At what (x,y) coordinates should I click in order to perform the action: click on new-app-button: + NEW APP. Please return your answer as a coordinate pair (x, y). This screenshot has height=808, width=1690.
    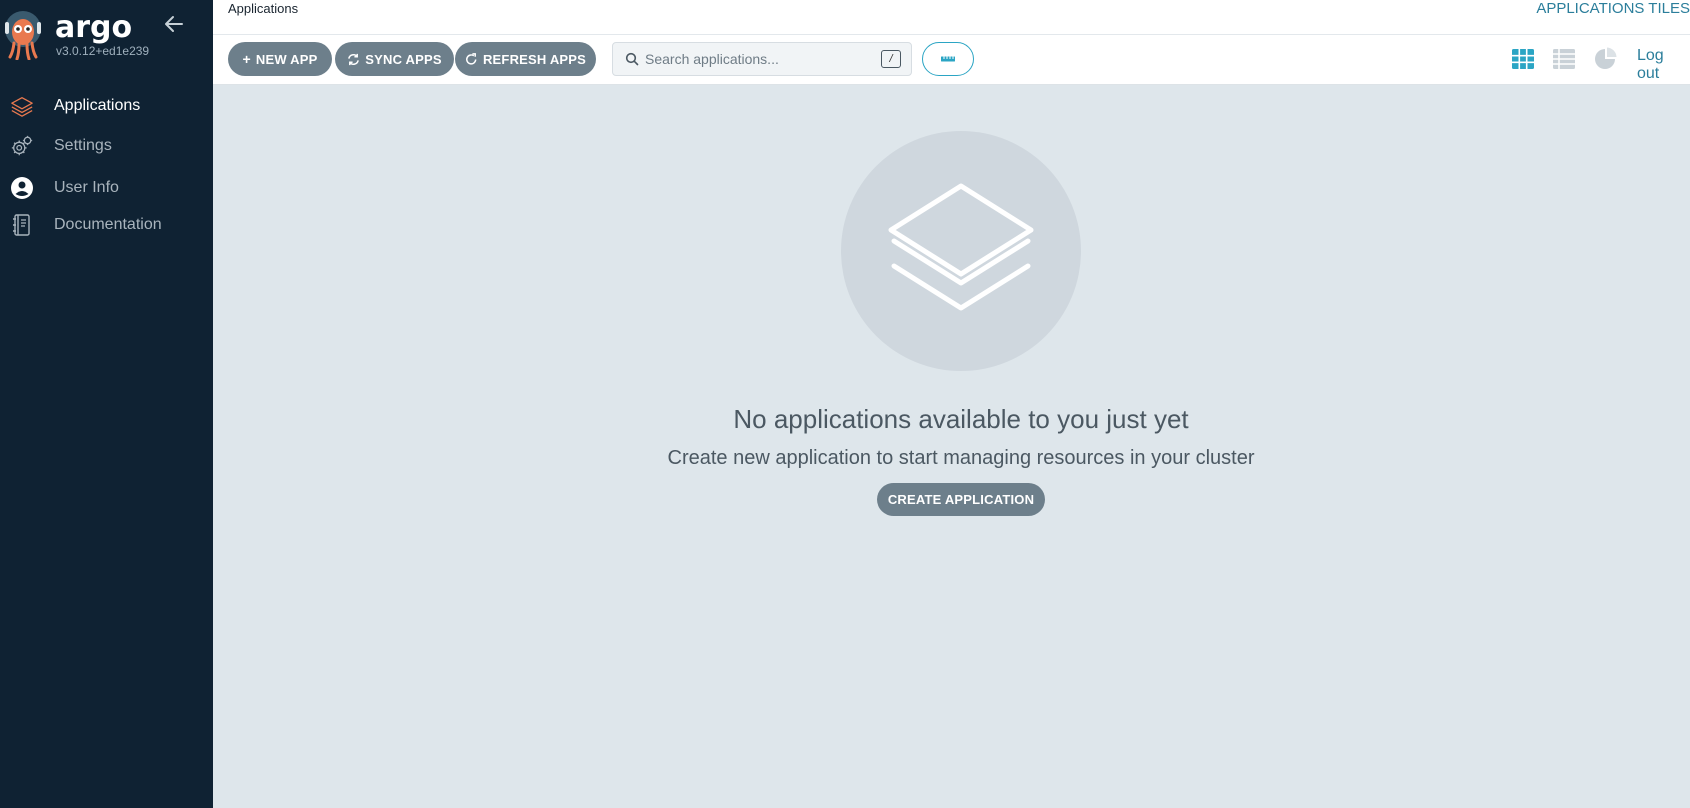
    Looking at the image, I should click on (280, 59).